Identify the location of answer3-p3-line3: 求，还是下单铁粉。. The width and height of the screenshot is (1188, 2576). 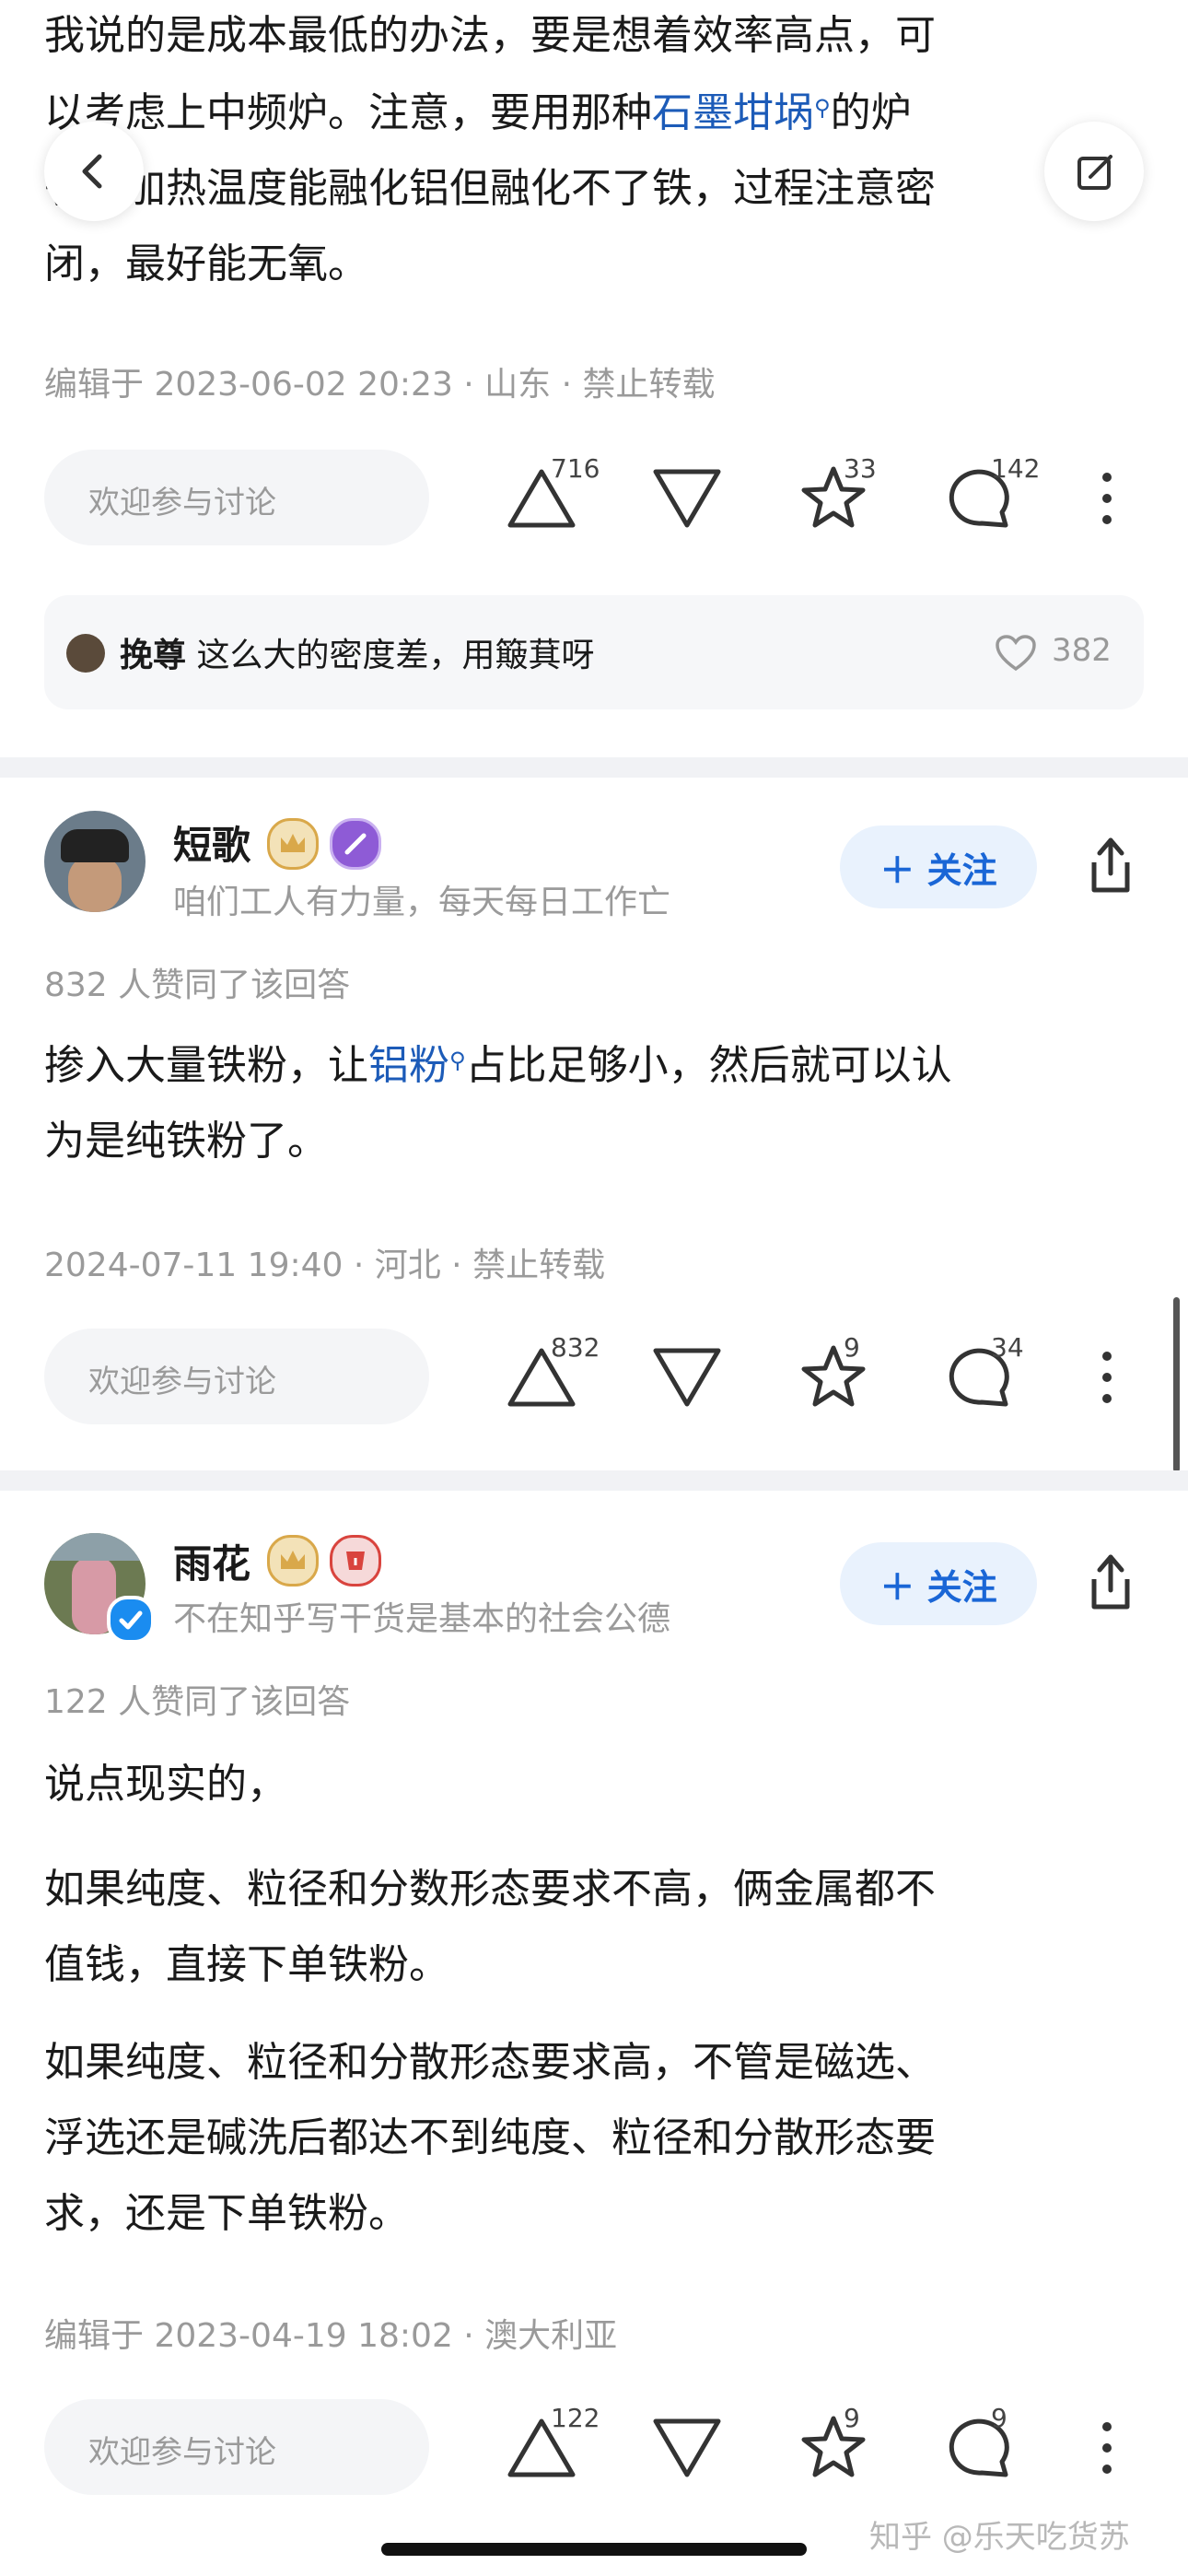
(226, 2213).